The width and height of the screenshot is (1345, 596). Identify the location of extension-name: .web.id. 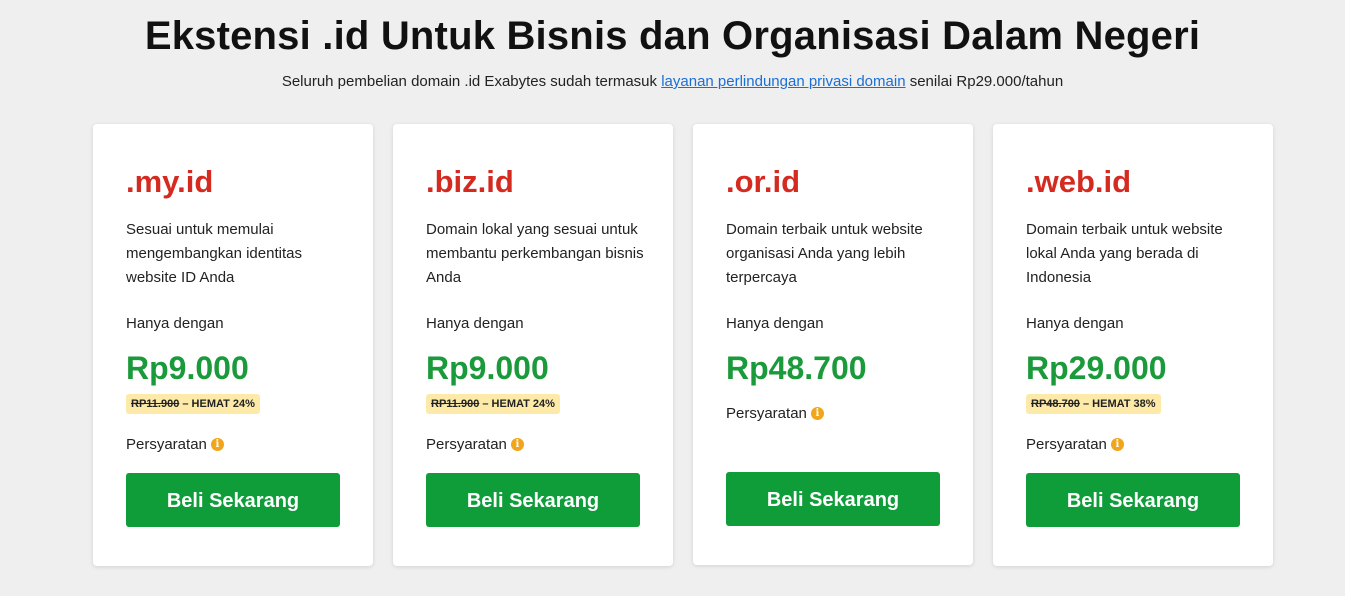
(1079, 181).